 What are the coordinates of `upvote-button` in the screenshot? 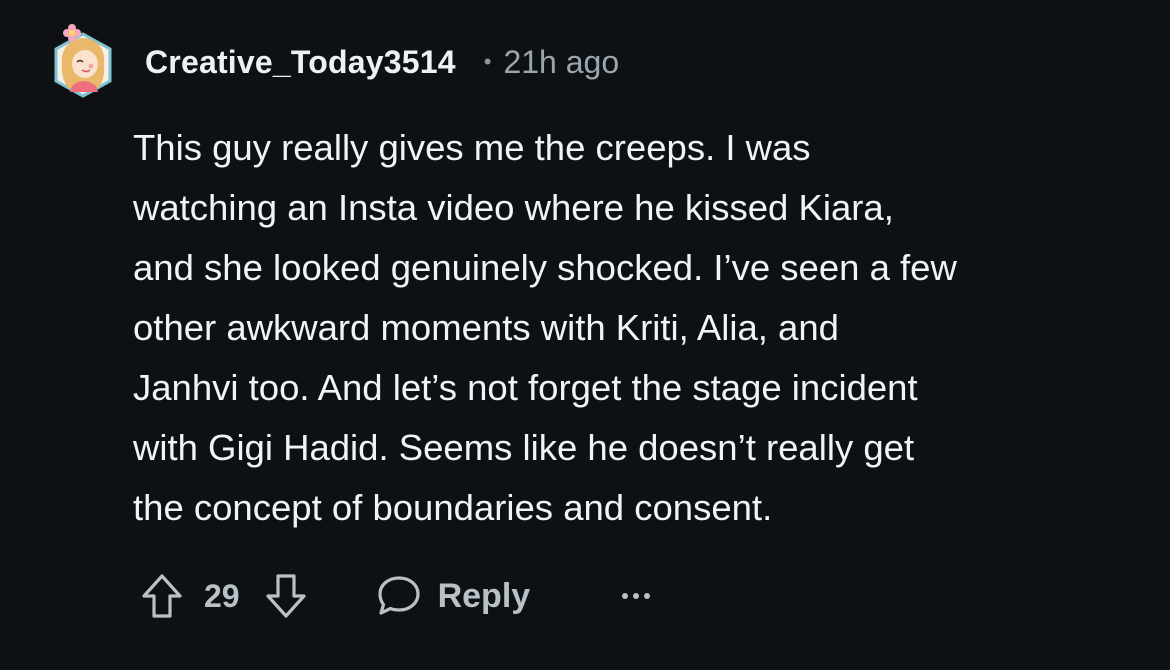 It's located at (162, 596).